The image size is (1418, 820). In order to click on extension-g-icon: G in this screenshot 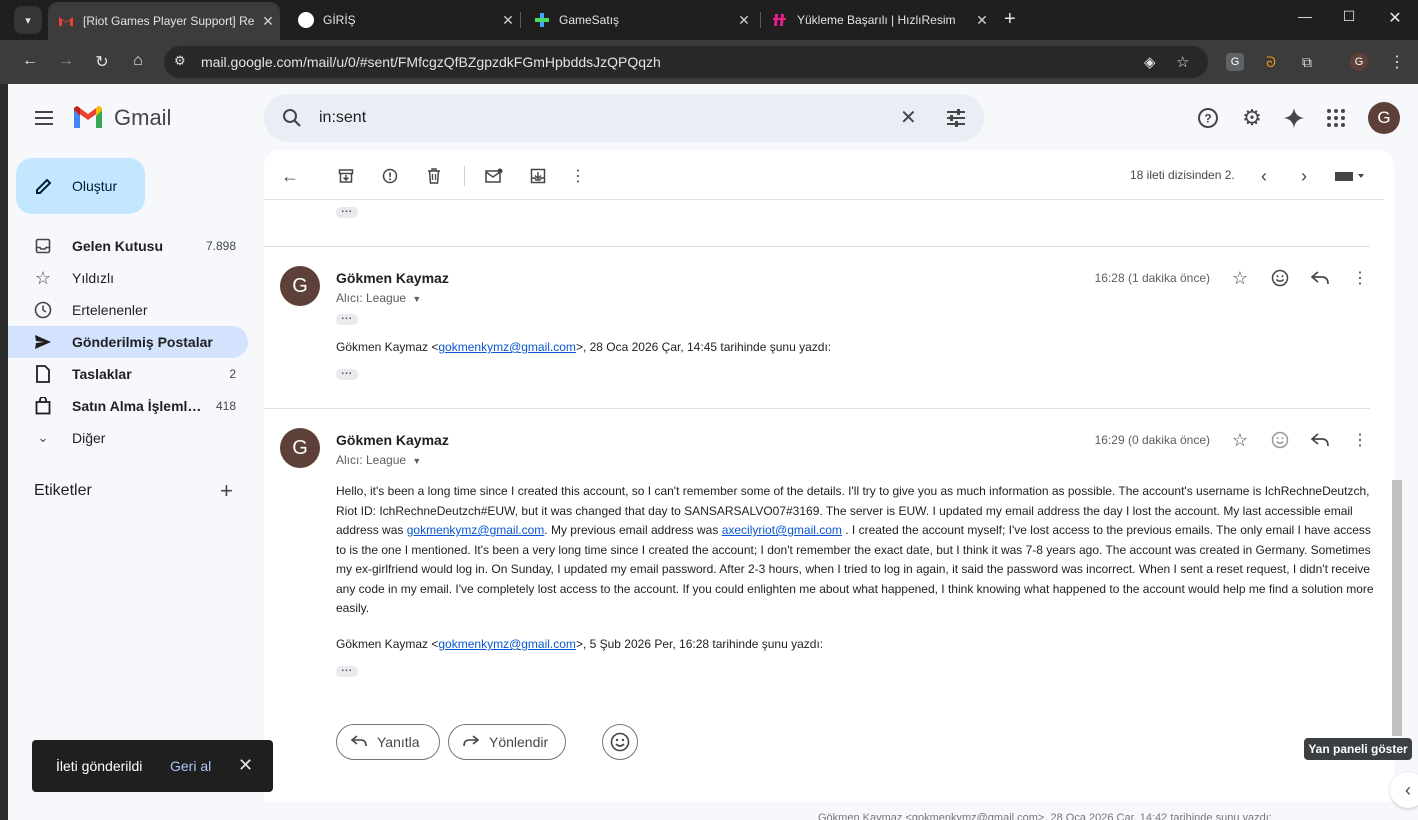, I will do `click(1235, 62)`.